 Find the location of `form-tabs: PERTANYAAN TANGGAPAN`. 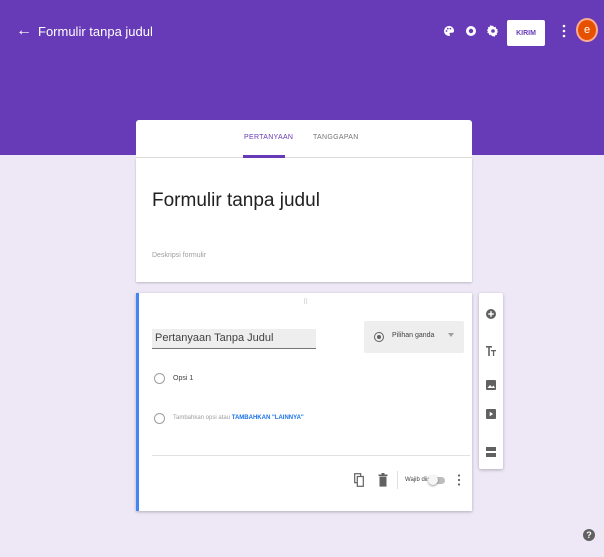

form-tabs: PERTANYAAN TANGGAPAN is located at coordinates (304, 139).